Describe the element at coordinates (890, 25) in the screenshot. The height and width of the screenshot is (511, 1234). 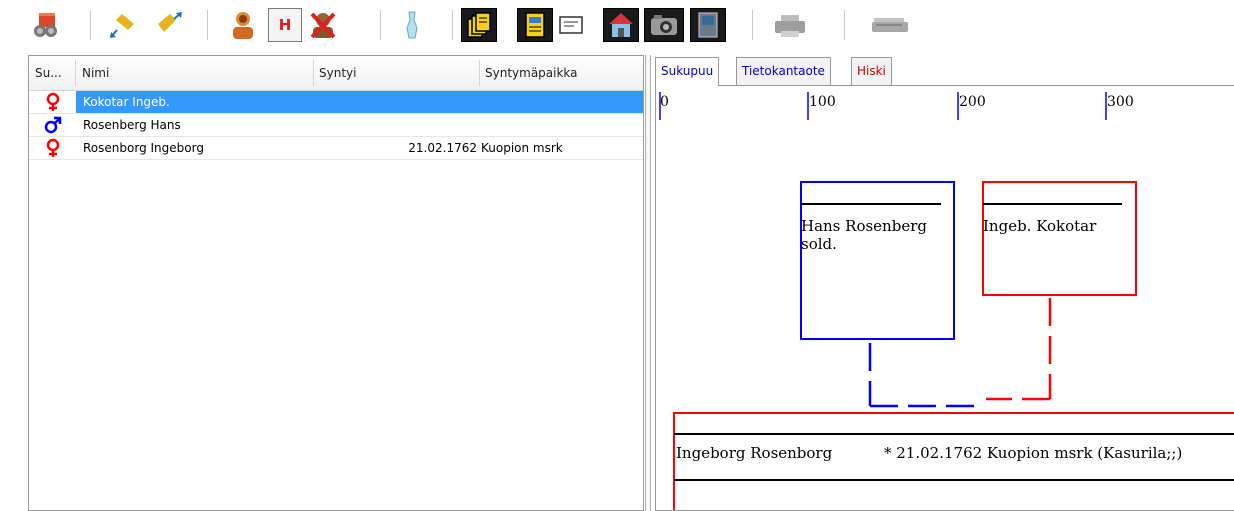
I see `scanner-icon` at that location.